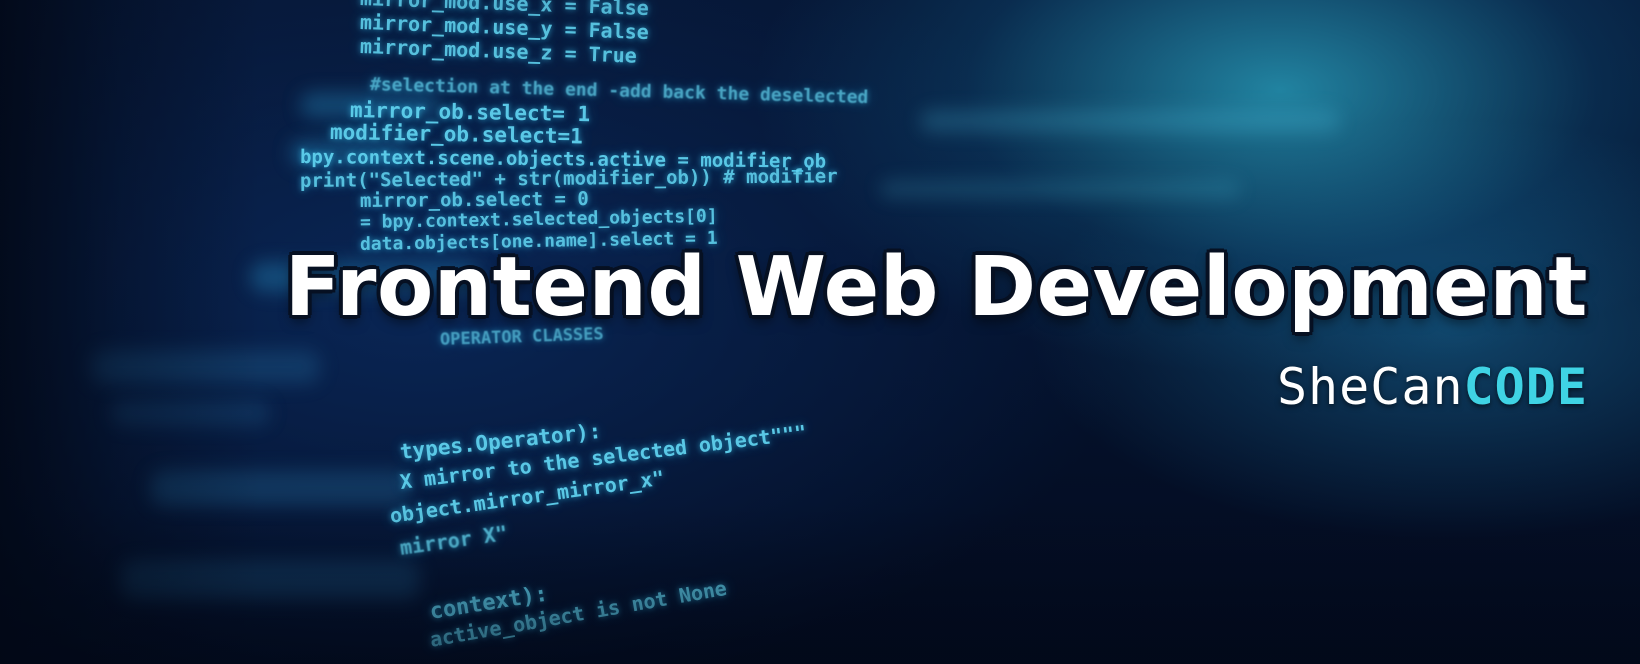  Describe the element at coordinates (453, 540) in the screenshot. I see `code-line: mirror X"` at that location.